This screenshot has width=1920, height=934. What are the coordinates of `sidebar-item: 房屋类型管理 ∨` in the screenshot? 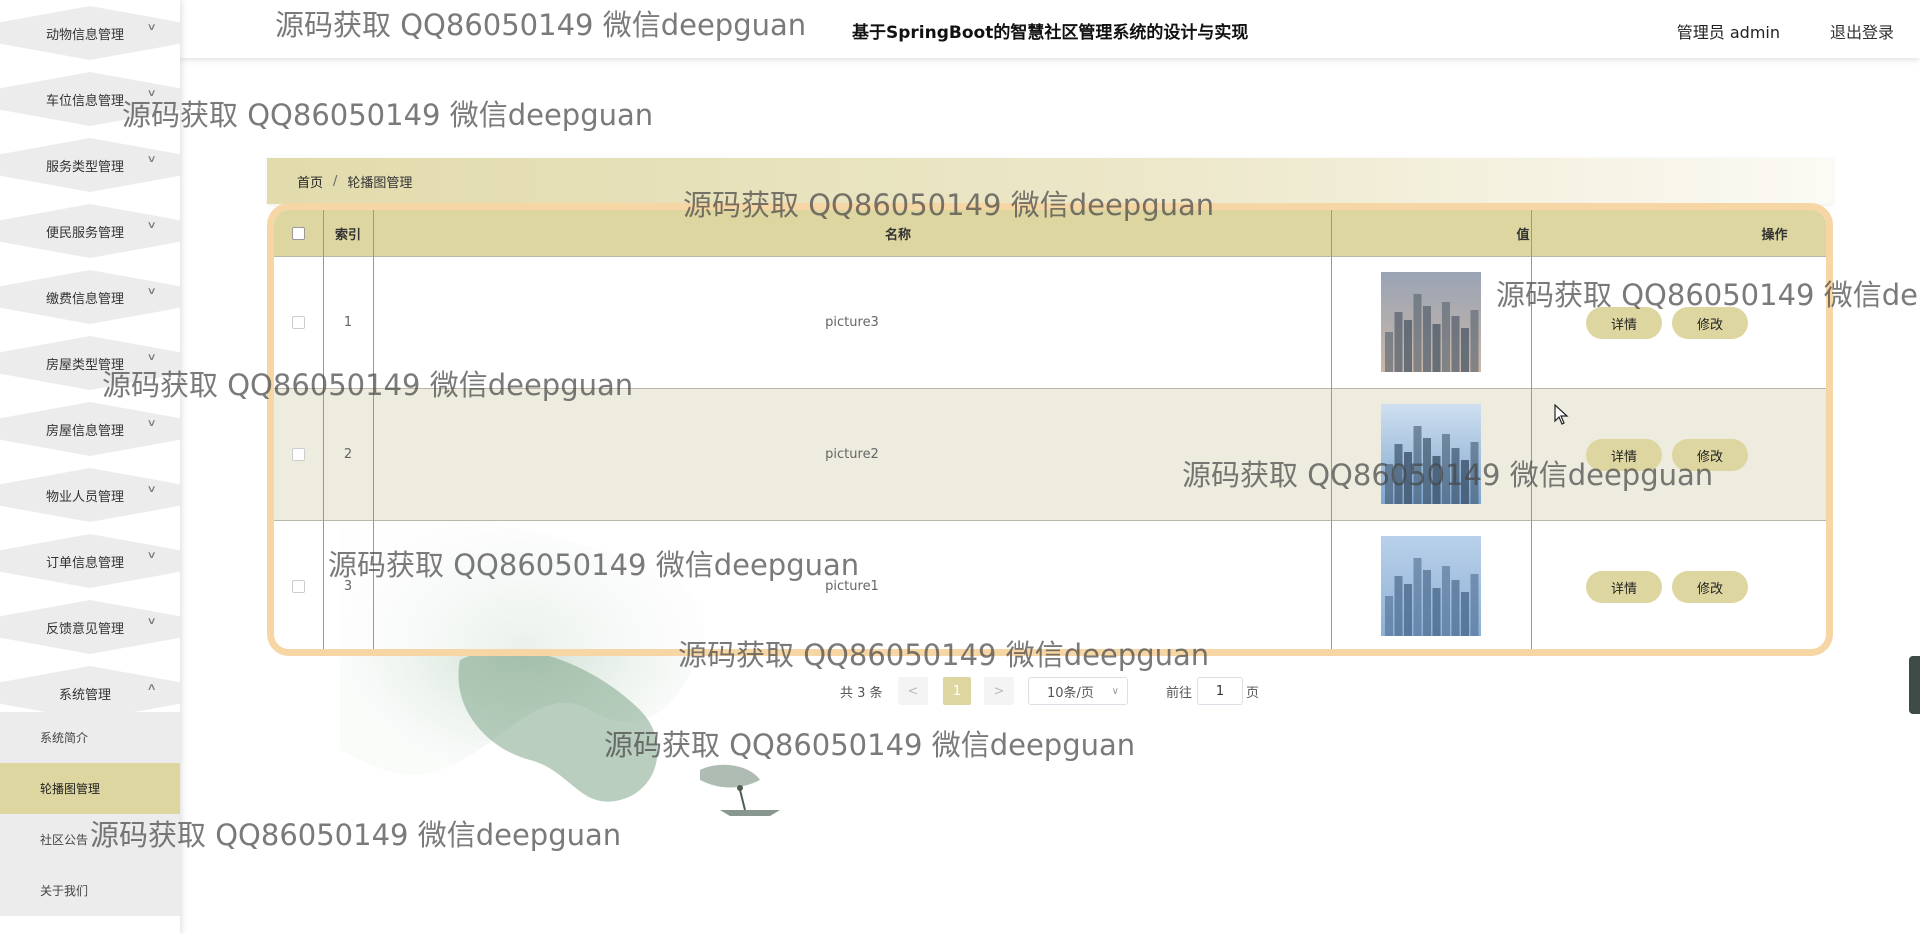 It's located at (90, 363).